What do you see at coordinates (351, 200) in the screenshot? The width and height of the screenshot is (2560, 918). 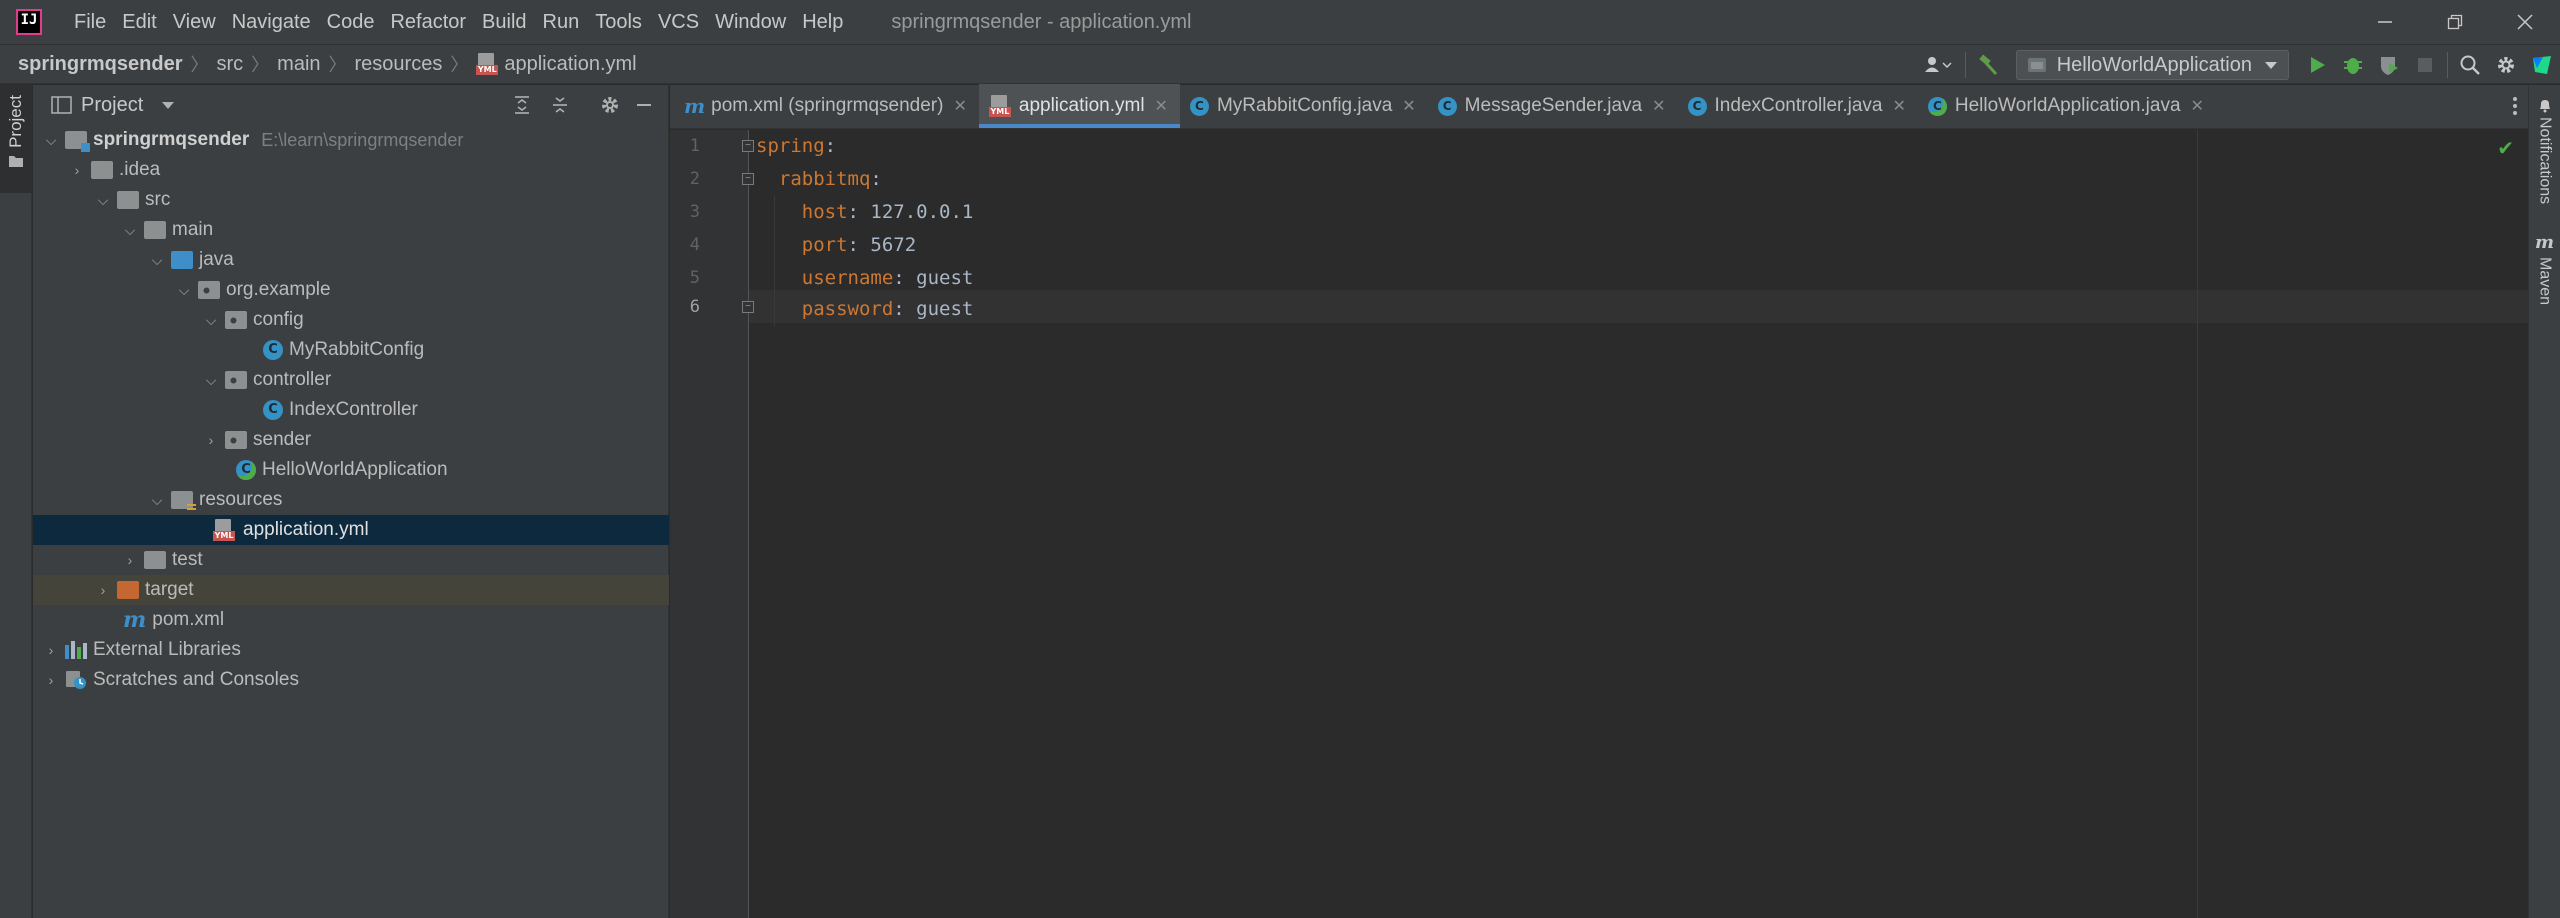 I see `tree-item-src: ⌵ src` at bounding box center [351, 200].